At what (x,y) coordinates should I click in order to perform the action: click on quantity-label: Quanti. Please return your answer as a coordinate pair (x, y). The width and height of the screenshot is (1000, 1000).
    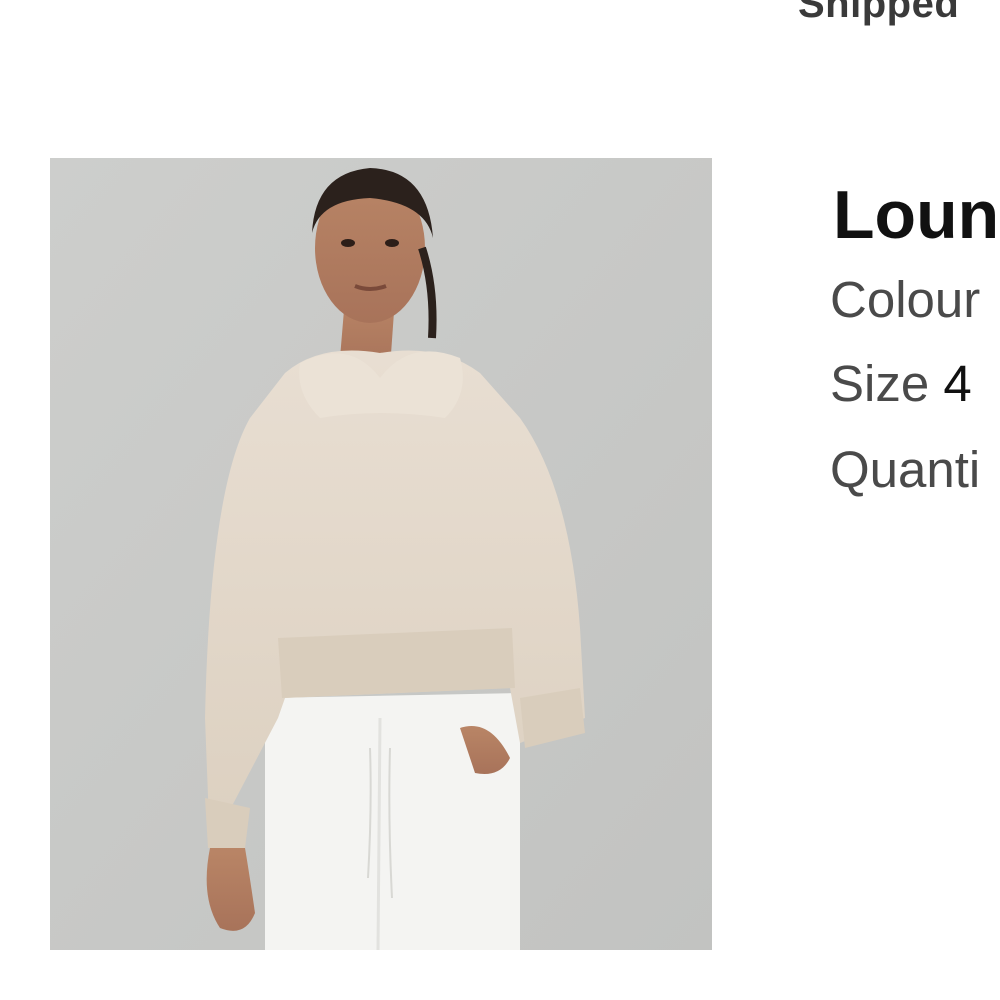
    Looking at the image, I should click on (905, 469).